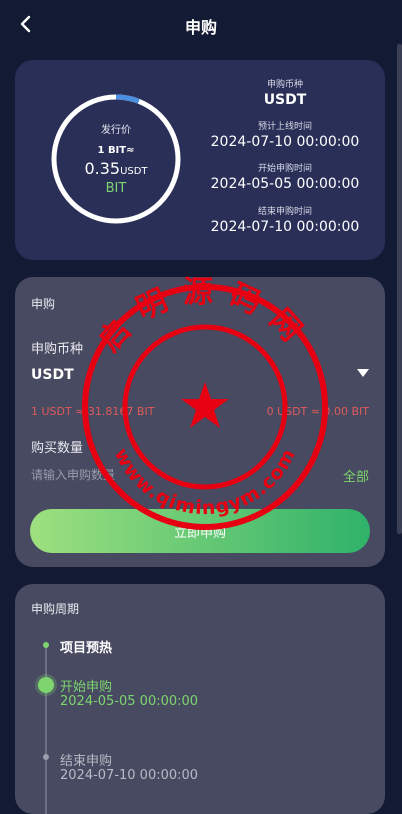 The height and width of the screenshot is (814, 402). I want to click on subscribe-section-title: 申购, so click(43, 304).